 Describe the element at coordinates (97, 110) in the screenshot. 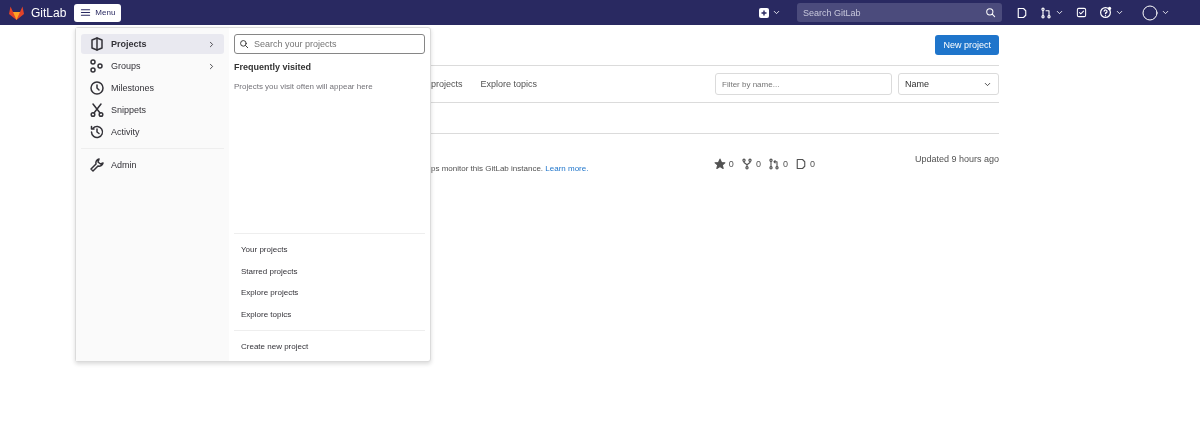

I see `scissors-icon` at that location.